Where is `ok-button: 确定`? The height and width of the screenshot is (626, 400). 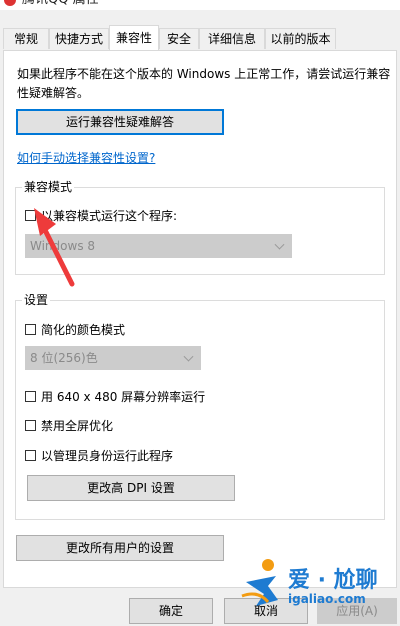
ok-button: 确定 is located at coordinates (171, 611).